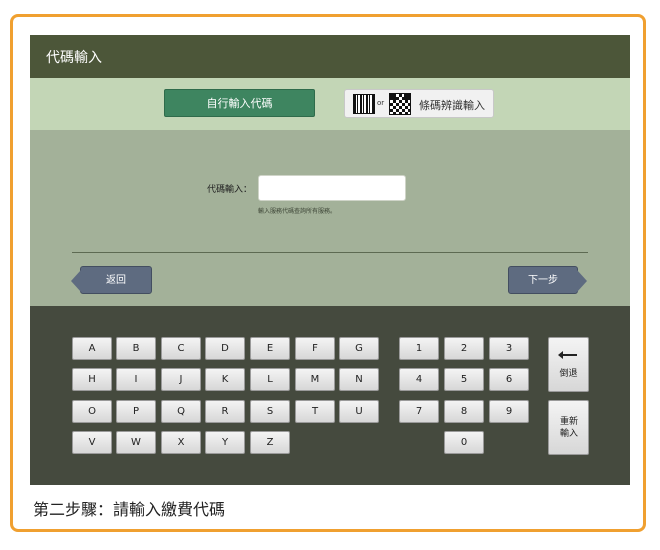 This screenshot has height=550, width=660. I want to click on code-input-label: 代碼輸入：, so click(230, 190).